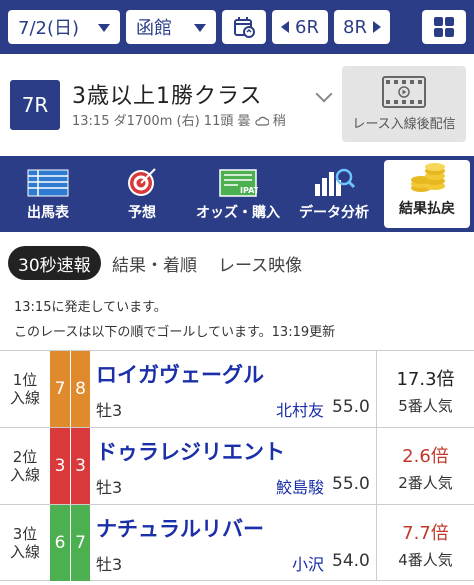 This screenshot has height=585, width=474. What do you see at coordinates (80, 543) in the screenshot?
I see `horse-number: 7` at bounding box center [80, 543].